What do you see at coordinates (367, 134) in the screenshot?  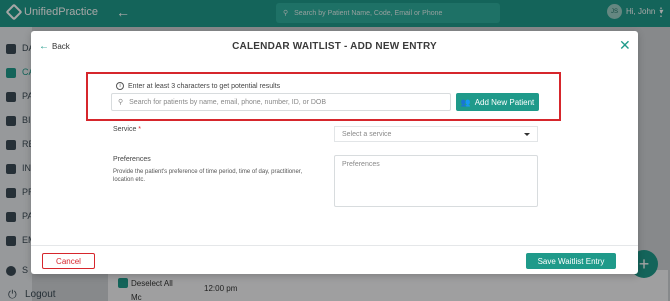 I see `service-select-placeholder: Select a service` at bounding box center [367, 134].